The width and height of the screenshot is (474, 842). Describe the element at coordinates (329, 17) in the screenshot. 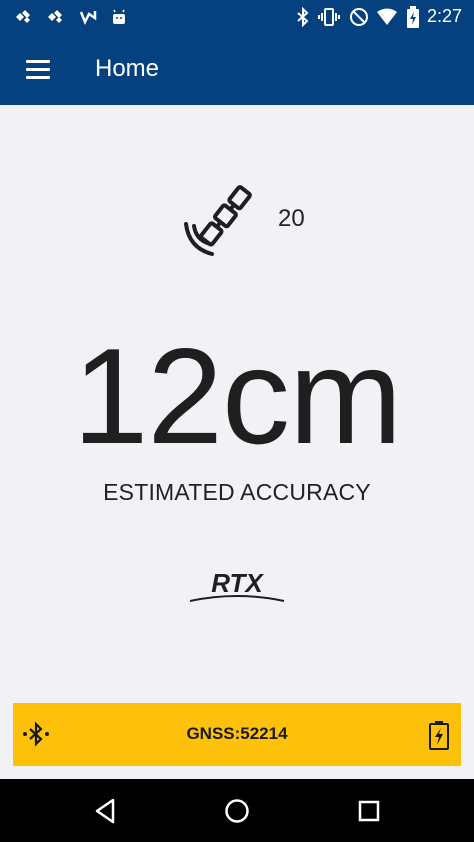

I see `vibrate-icon` at that location.